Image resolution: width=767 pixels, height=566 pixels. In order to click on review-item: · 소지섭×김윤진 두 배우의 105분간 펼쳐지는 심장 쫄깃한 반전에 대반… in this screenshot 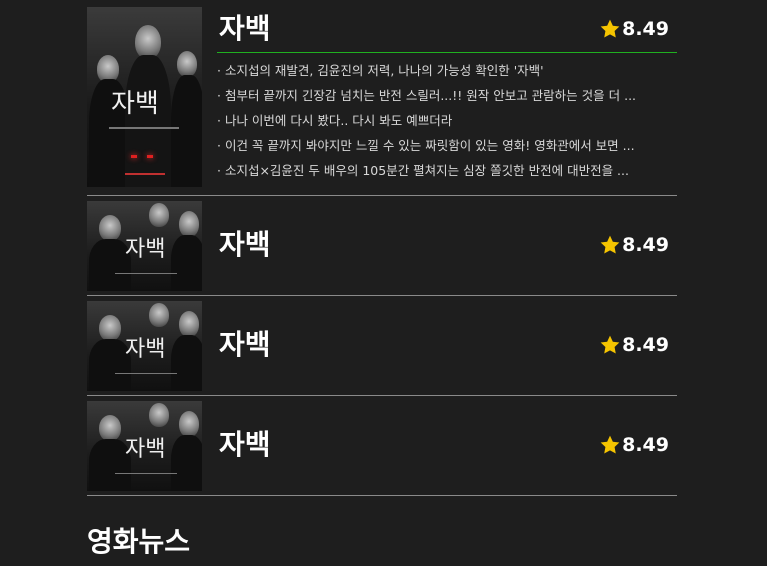, I will do `click(447, 170)`.